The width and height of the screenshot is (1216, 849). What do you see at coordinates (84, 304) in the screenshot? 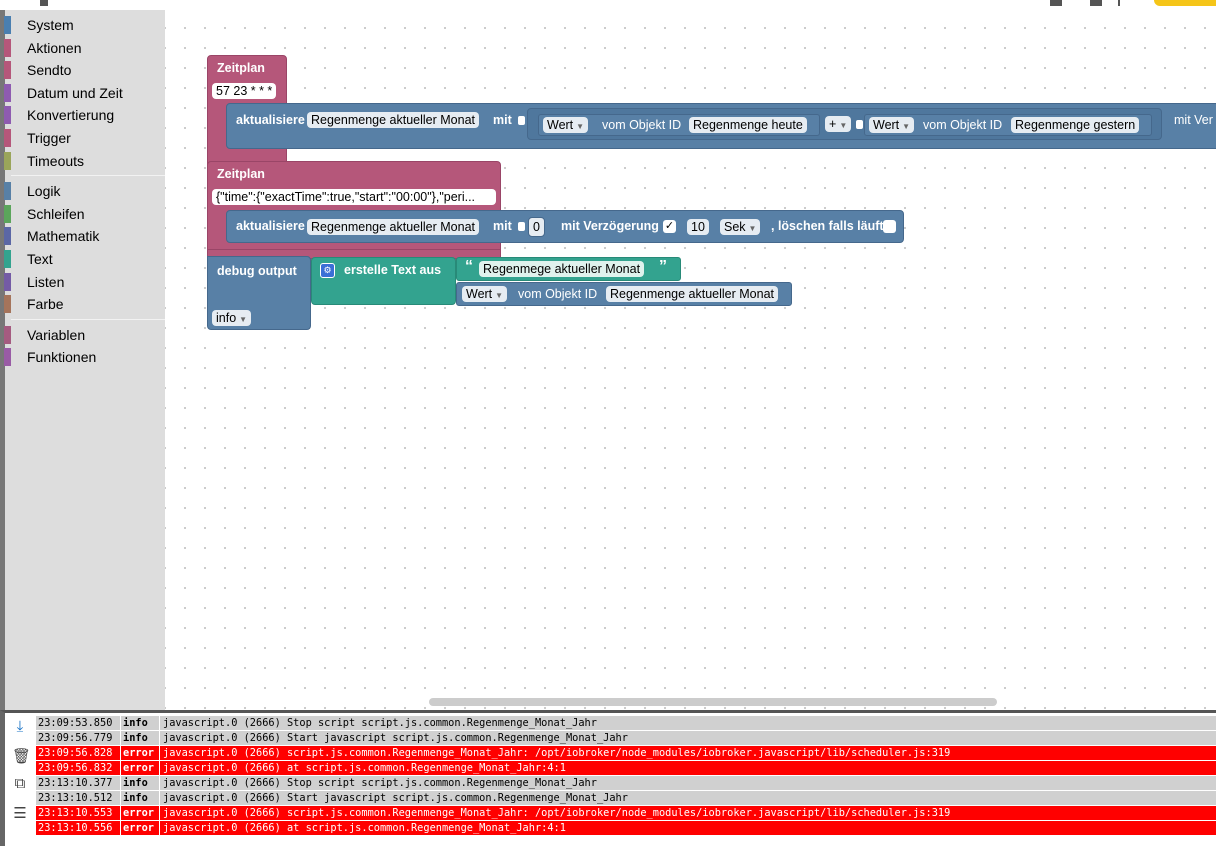
I see `toolbox-category-farbe: Farbe` at bounding box center [84, 304].